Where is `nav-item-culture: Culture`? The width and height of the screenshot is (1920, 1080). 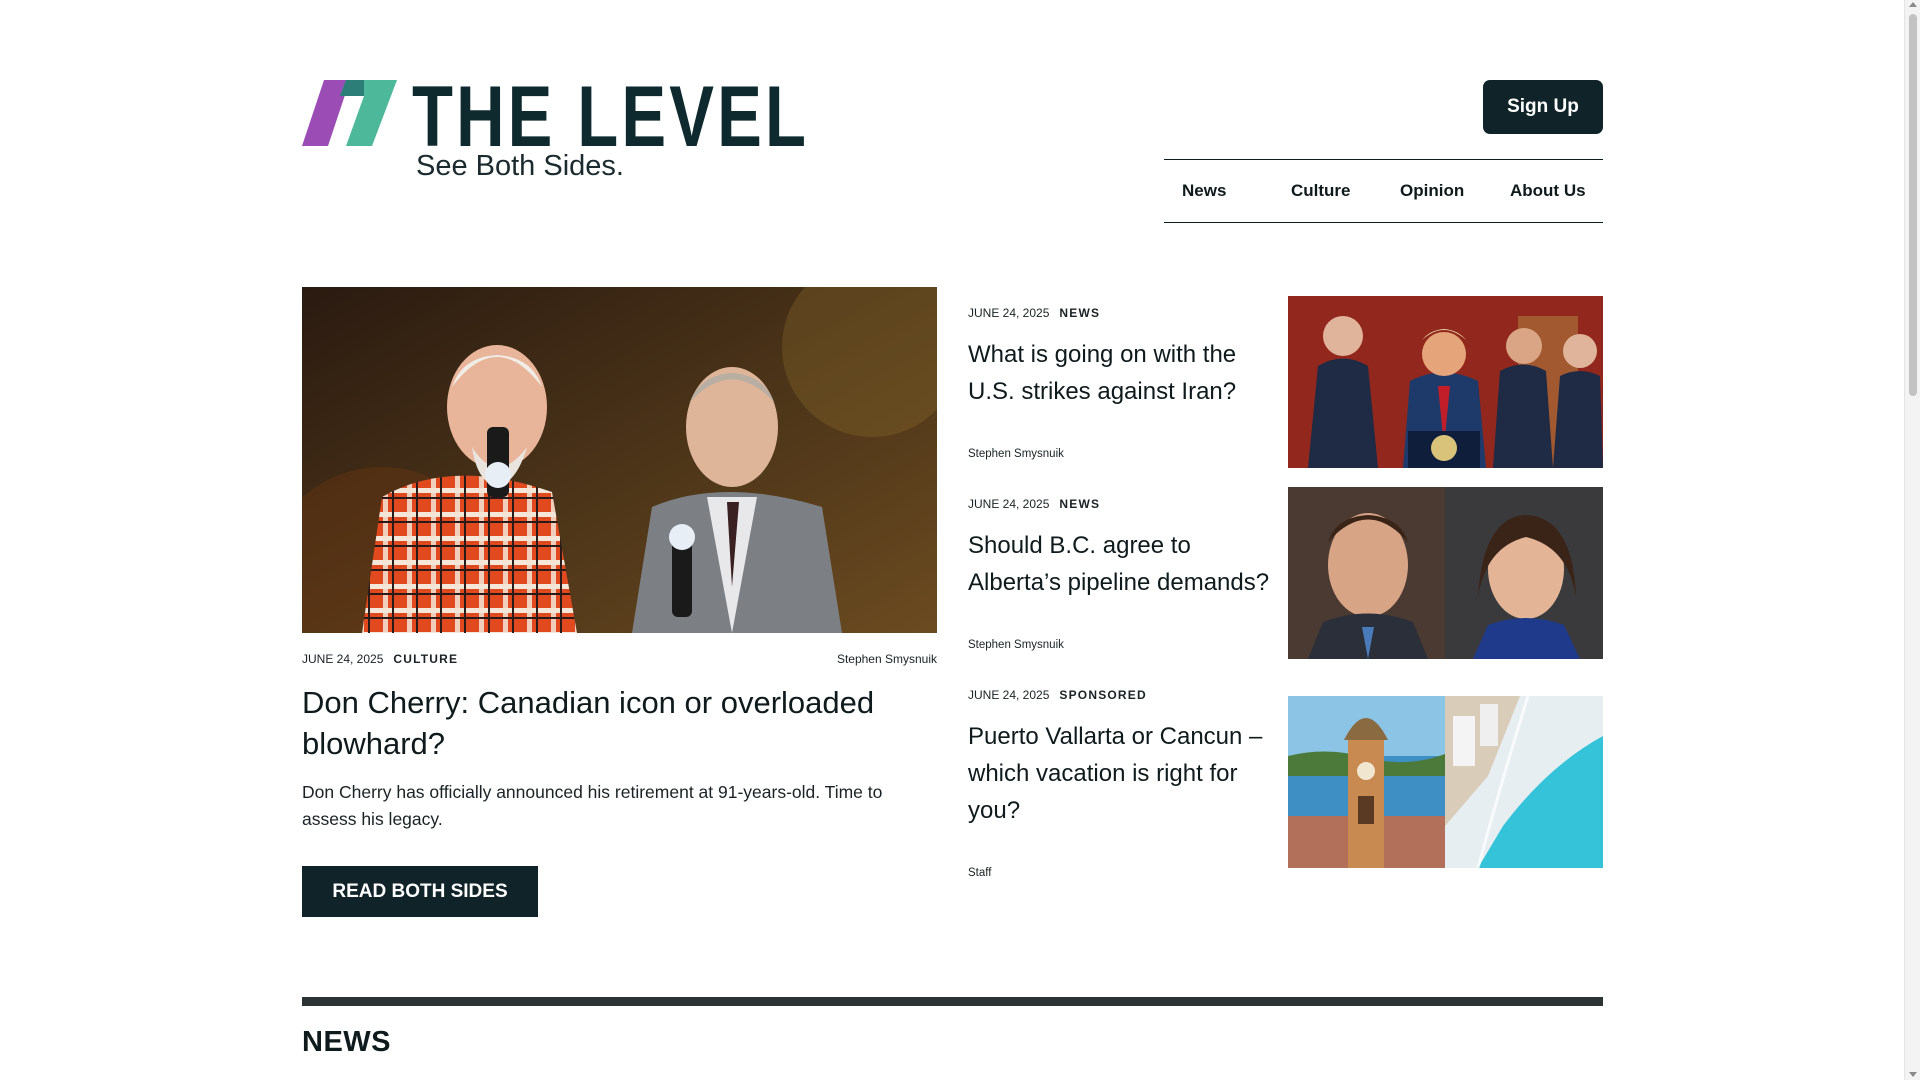
nav-item-culture: Culture is located at coordinates (1321, 191).